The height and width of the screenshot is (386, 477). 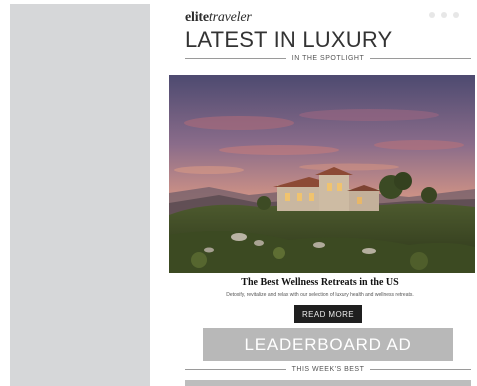 I want to click on page-headline: LATEST IN LUXURY, so click(x=289, y=39).